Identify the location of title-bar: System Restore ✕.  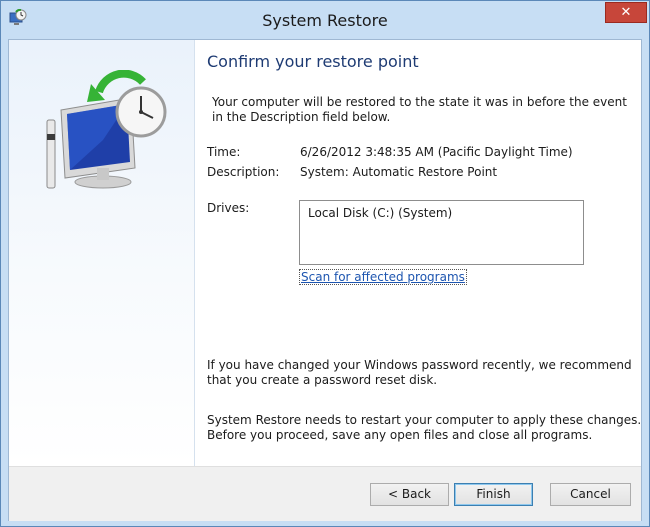
(325, 20).